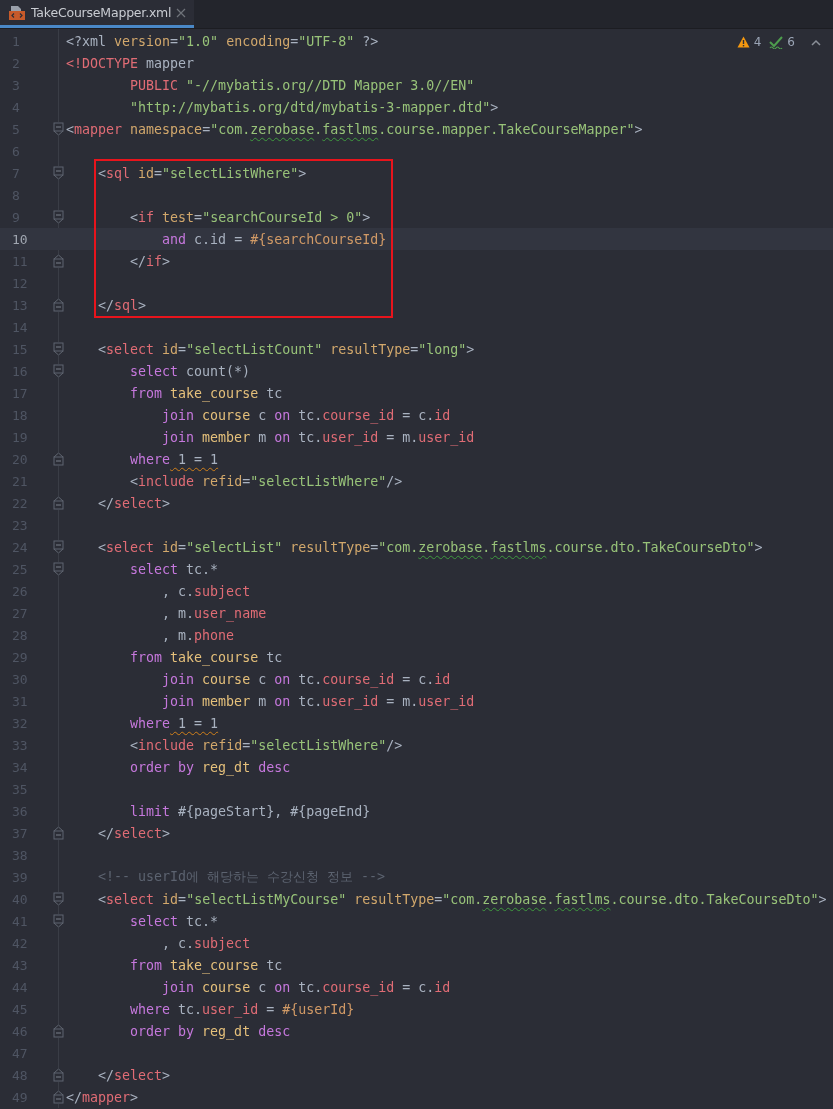  I want to click on attribute-name: id, so click(170, 899).